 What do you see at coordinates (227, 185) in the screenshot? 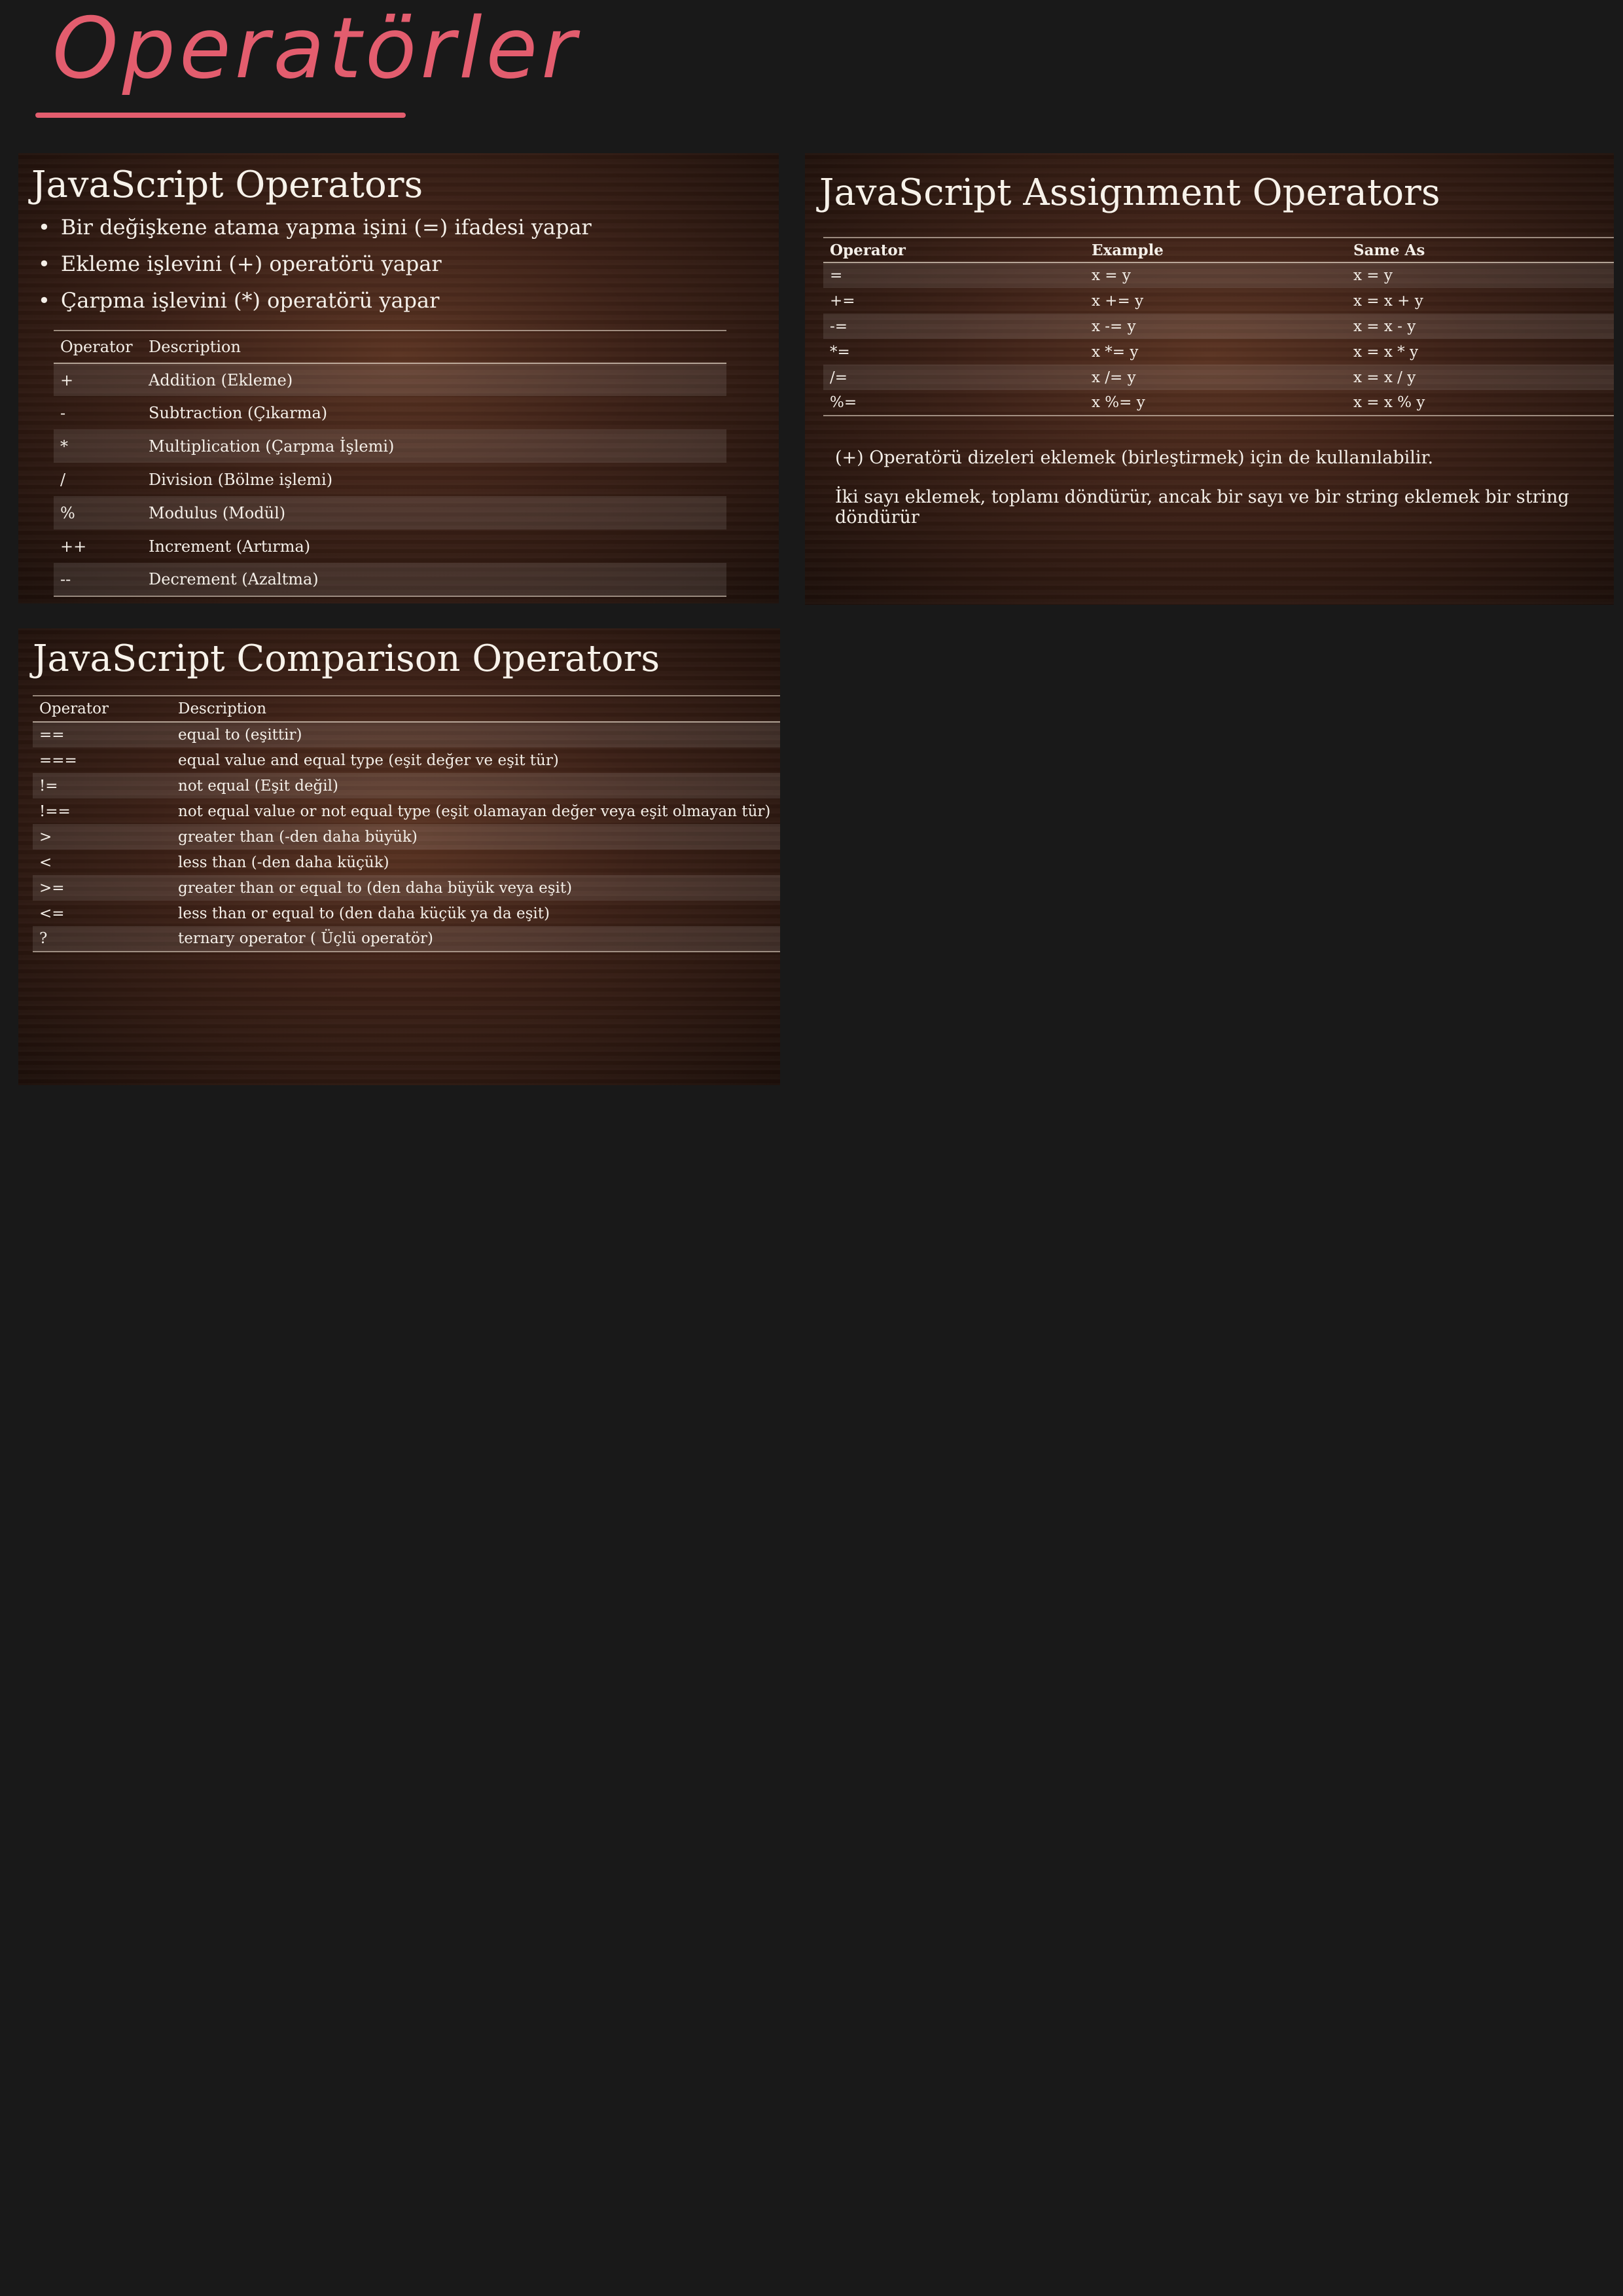
I see `slide-heading: JavaScript Operators` at bounding box center [227, 185].